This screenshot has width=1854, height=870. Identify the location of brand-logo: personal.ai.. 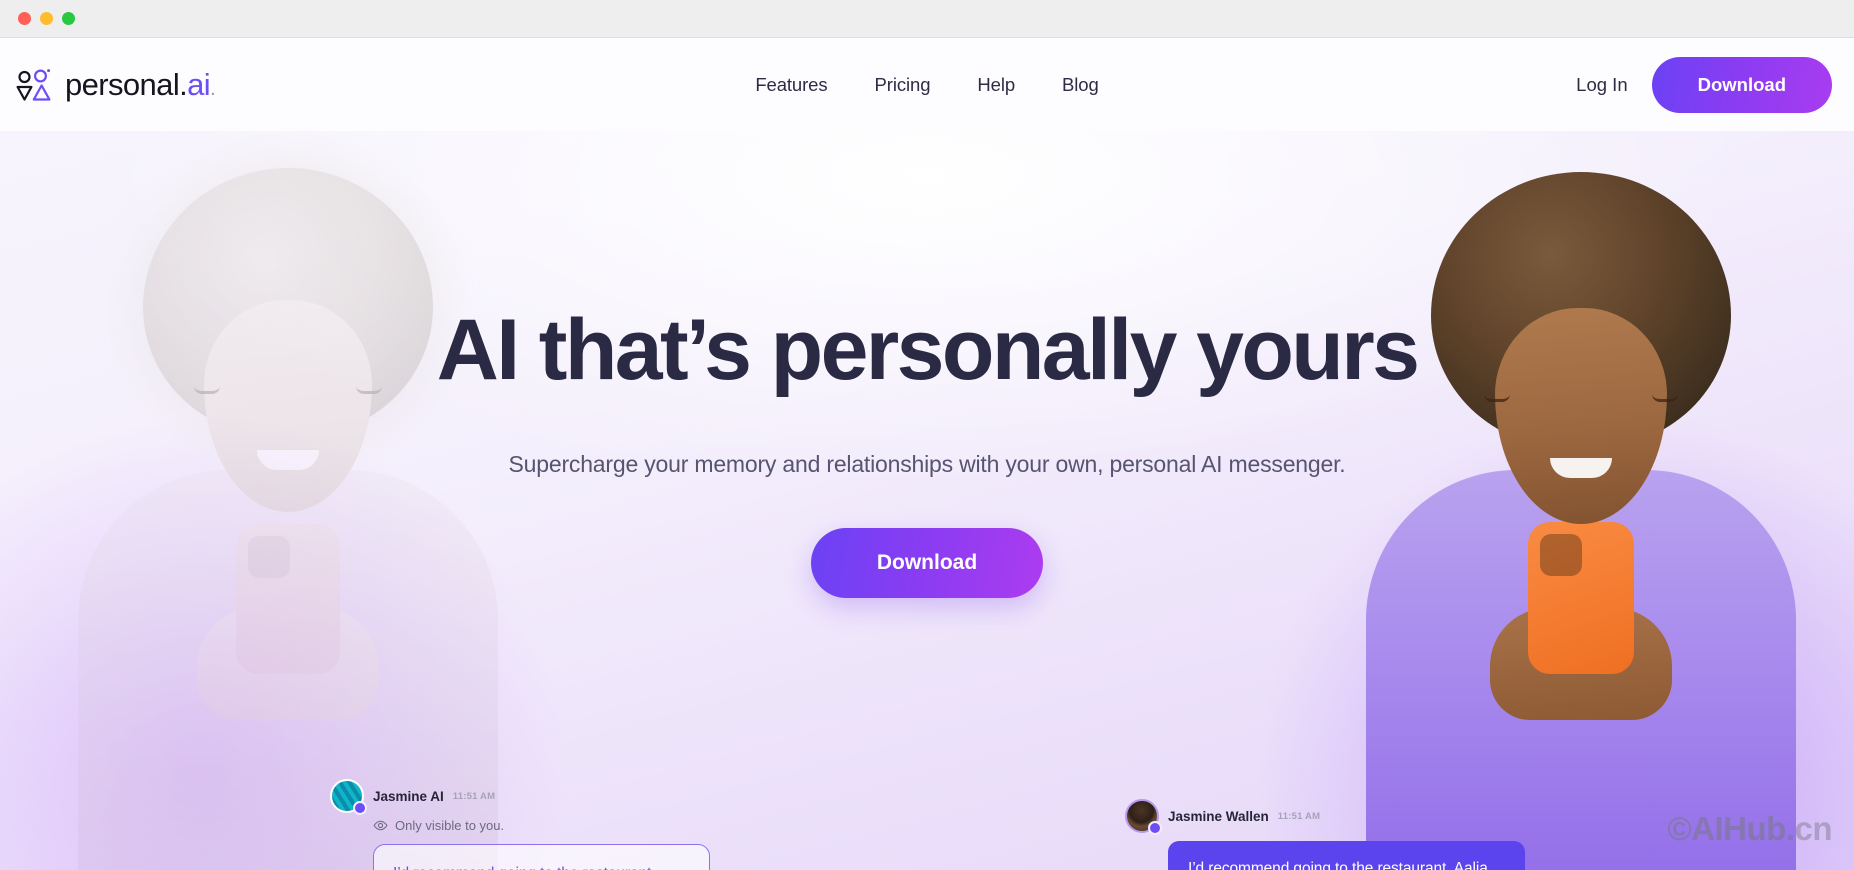
(116, 84).